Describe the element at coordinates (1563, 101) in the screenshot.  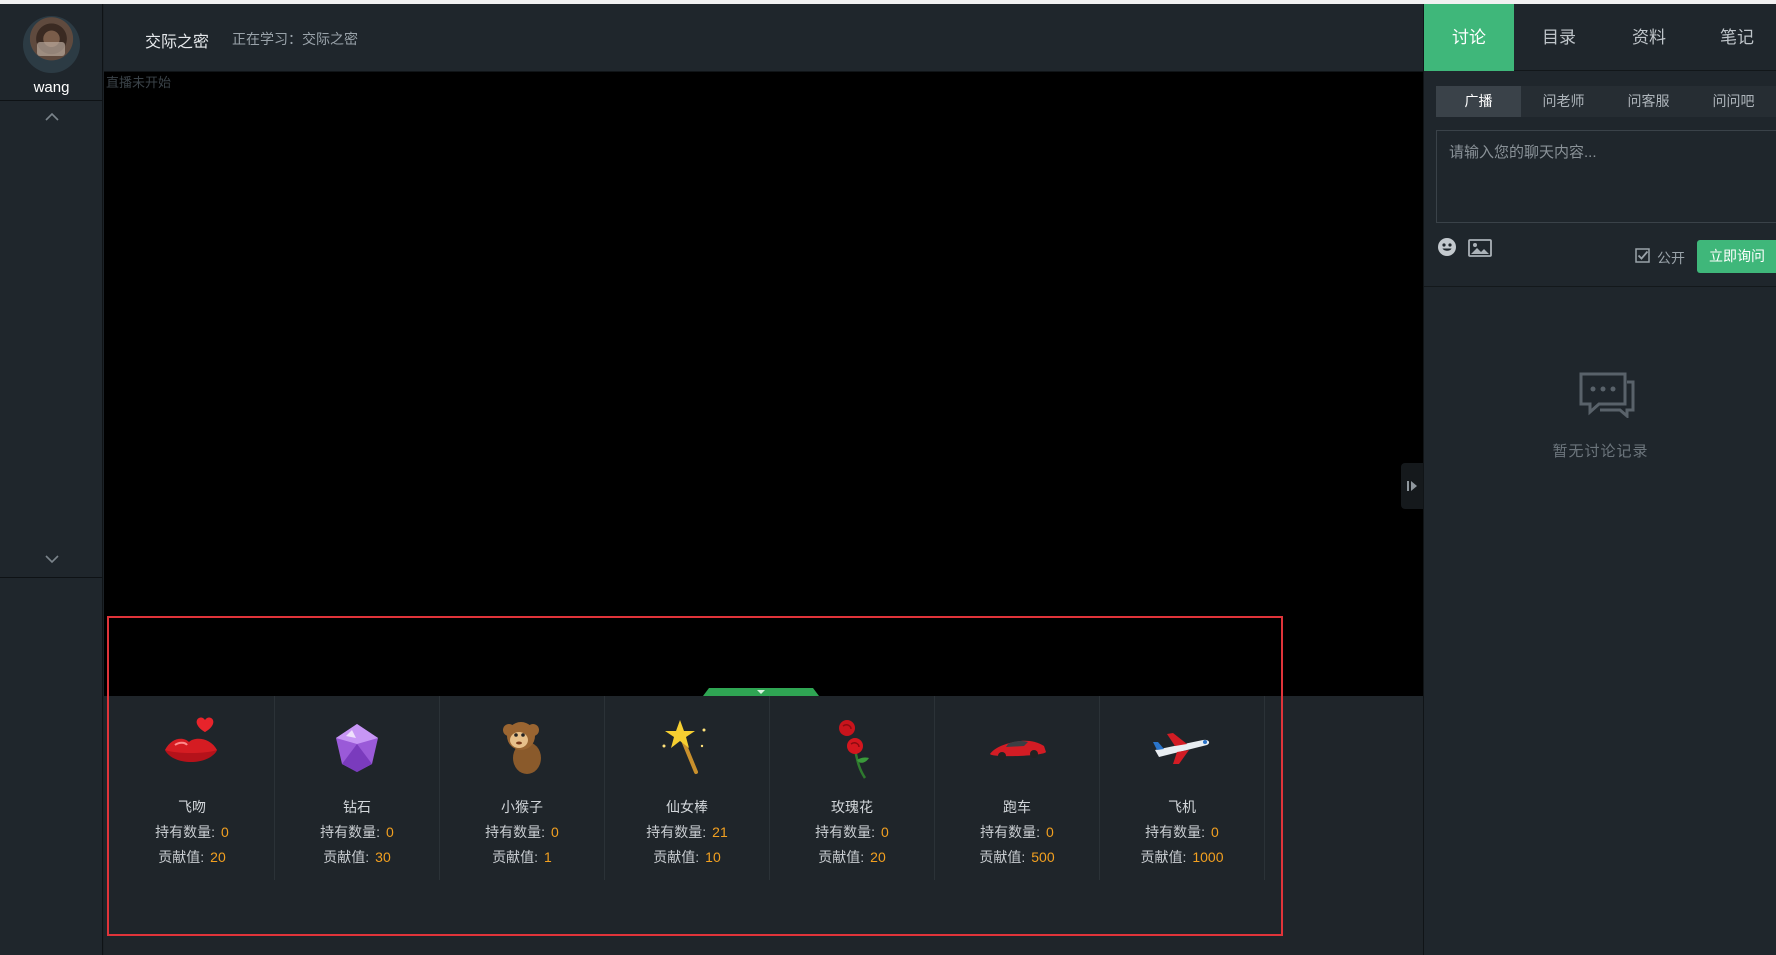
I see `subtab-ask-teacher: 问老师` at that location.